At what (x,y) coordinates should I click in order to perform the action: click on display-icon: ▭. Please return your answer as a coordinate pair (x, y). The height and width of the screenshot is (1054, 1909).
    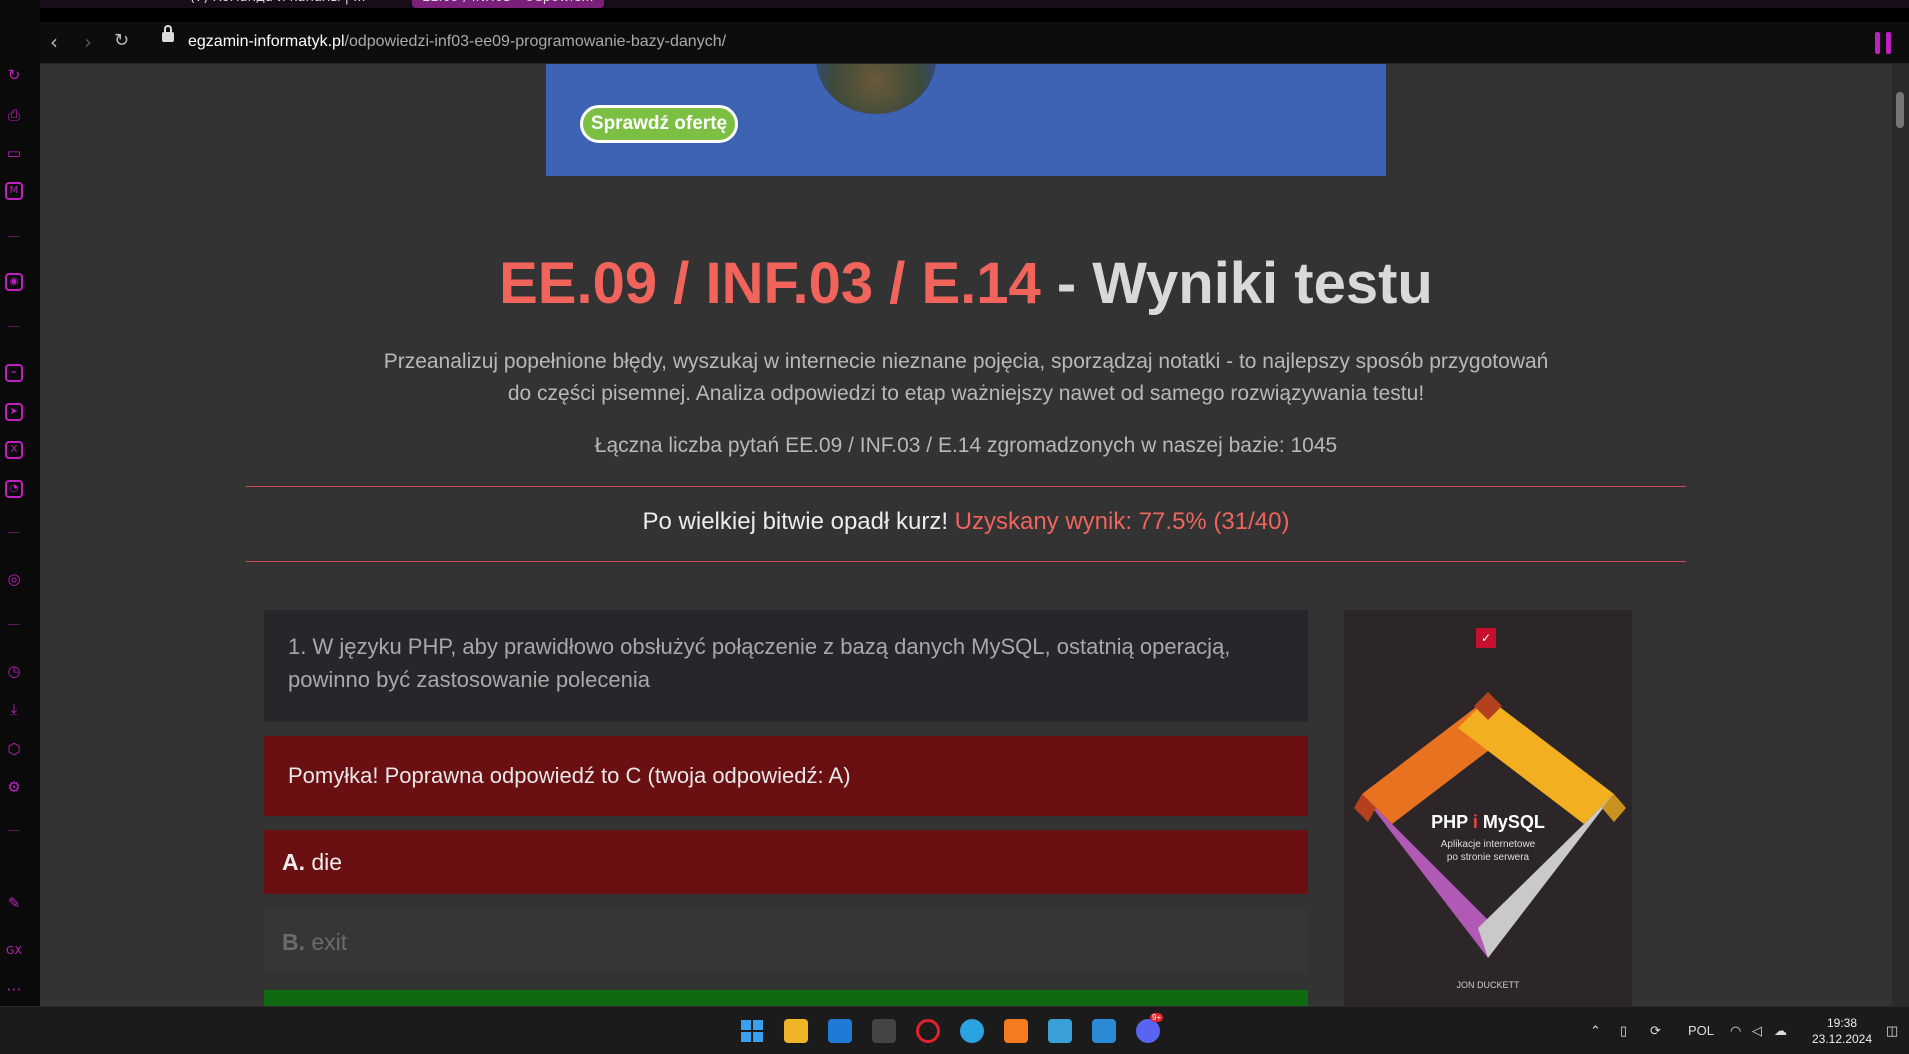
    Looking at the image, I should click on (14, 153).